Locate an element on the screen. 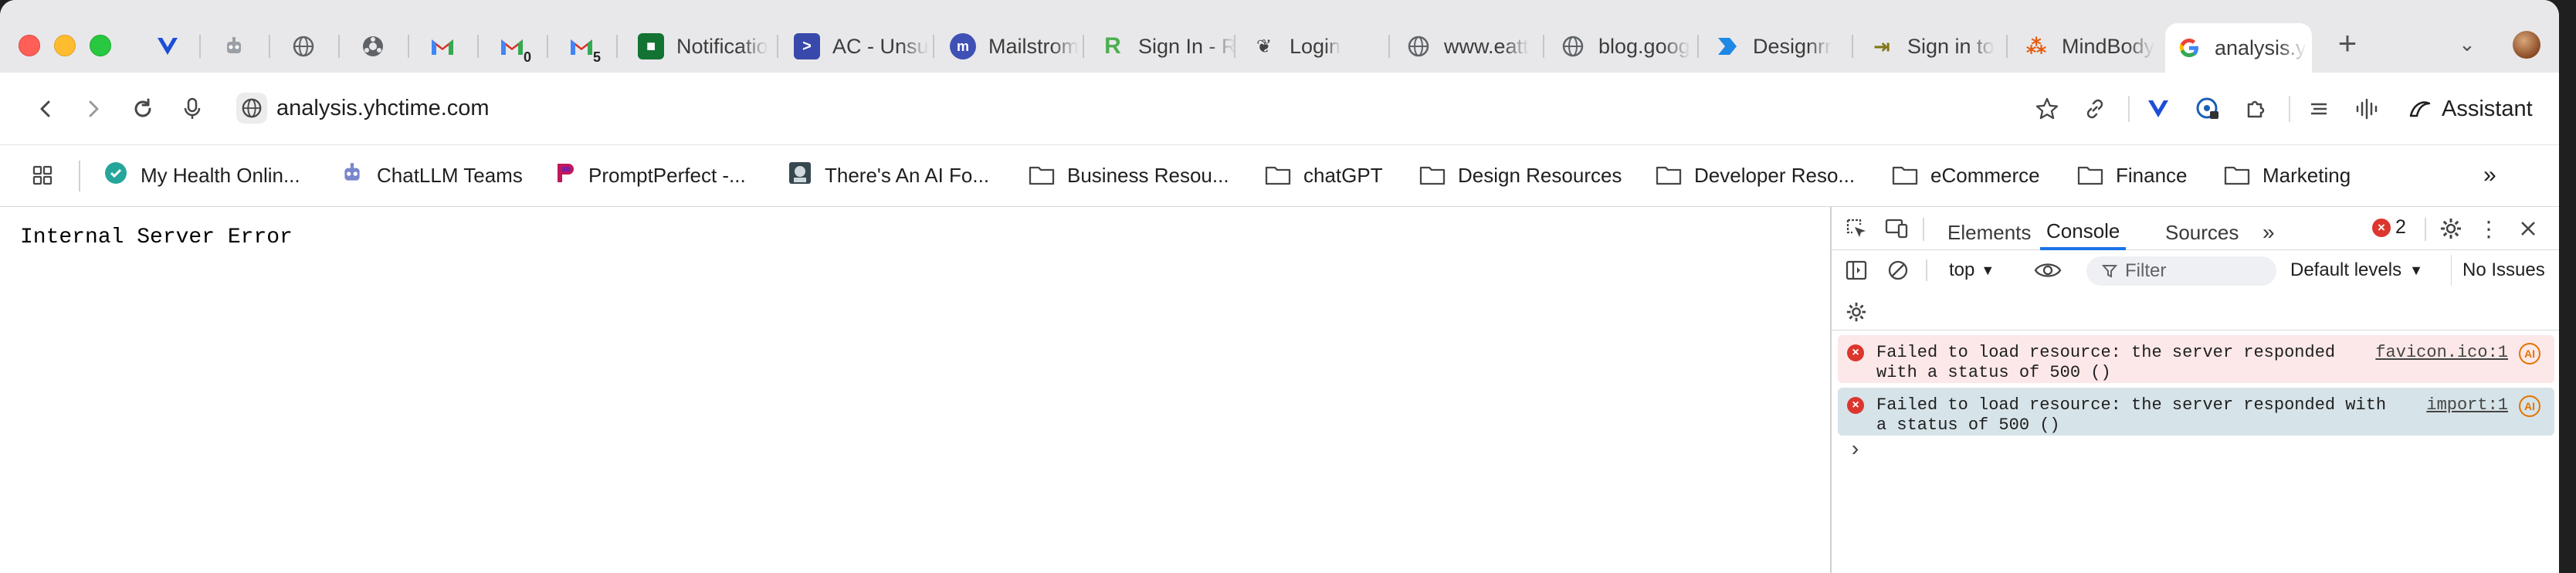 The width and height of the screenshot is (2576, 573). reading-list-button is located at coordinates (2319, 109).